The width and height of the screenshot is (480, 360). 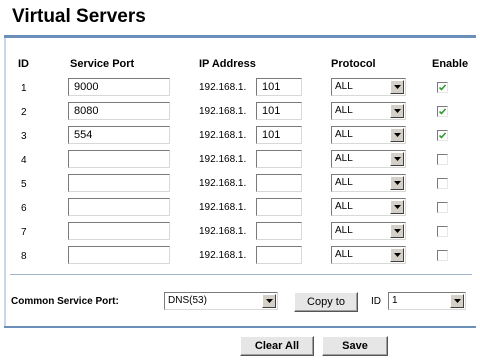 What do you see at coordinates (355, 346) in the screenshot?
I see `save-button: Save` at bounding box center [355, 346].